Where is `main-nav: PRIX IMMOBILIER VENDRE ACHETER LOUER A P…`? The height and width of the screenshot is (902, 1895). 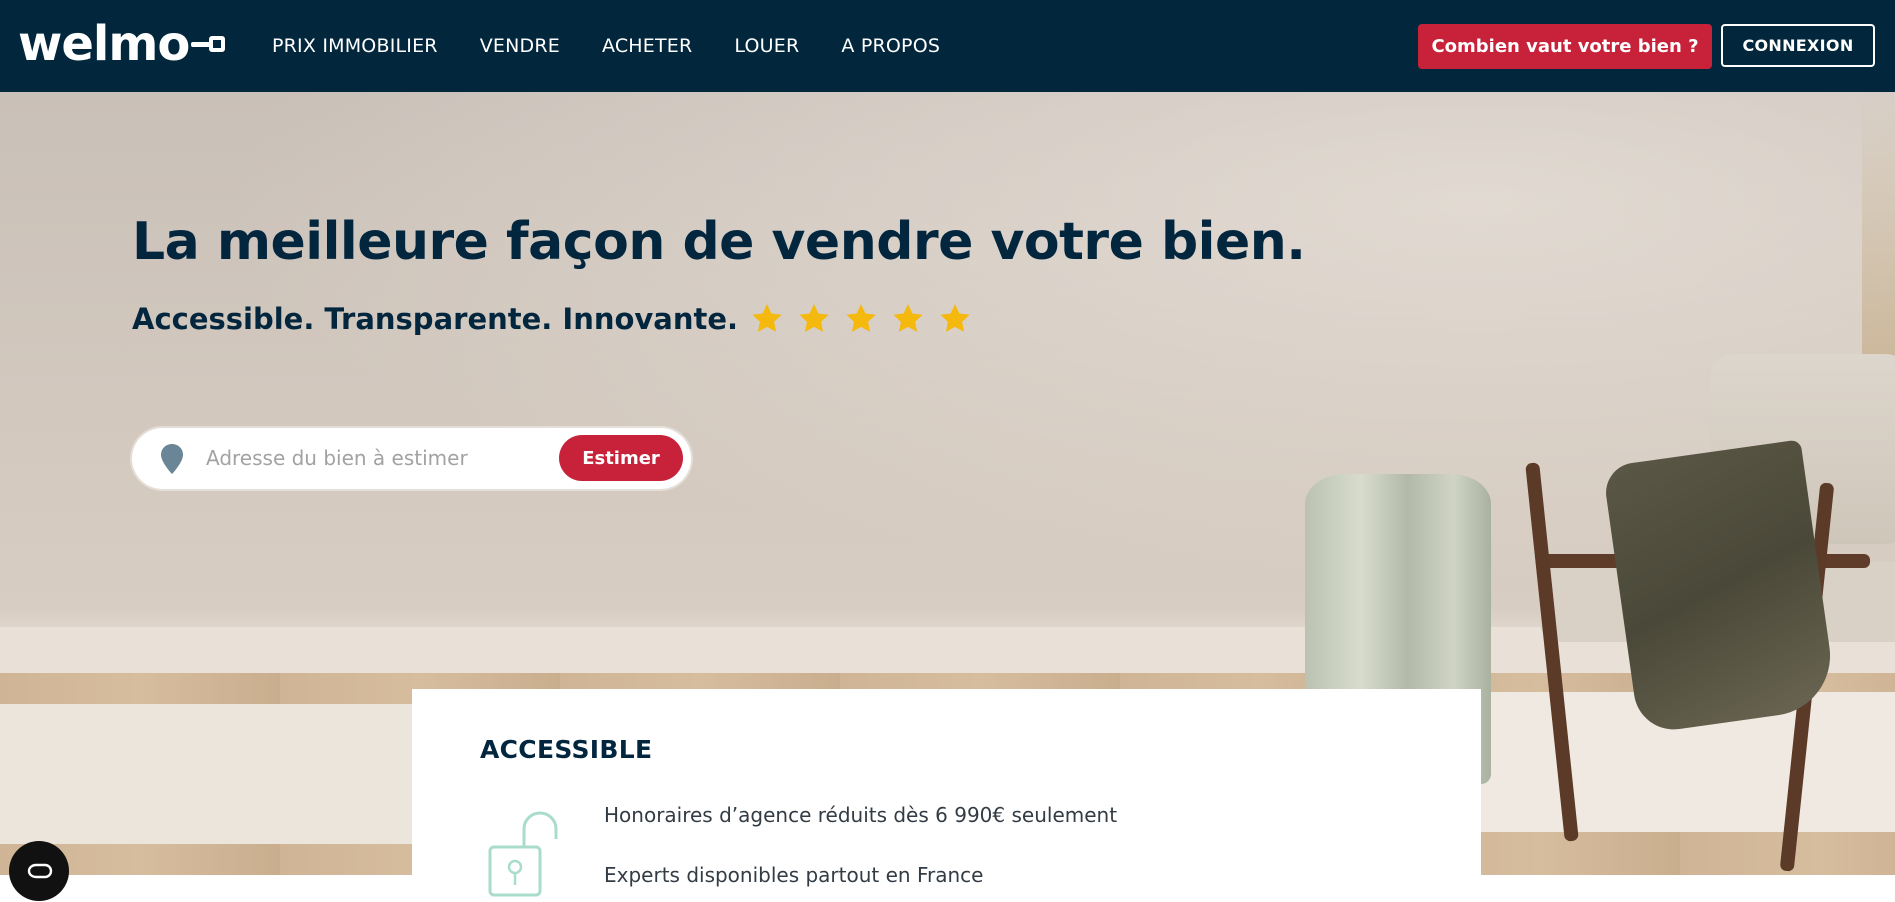 main-nav: PRIX IMMOBILIER VENDRE ACHETER LOUER A P… is located at coordinates (627, 46).